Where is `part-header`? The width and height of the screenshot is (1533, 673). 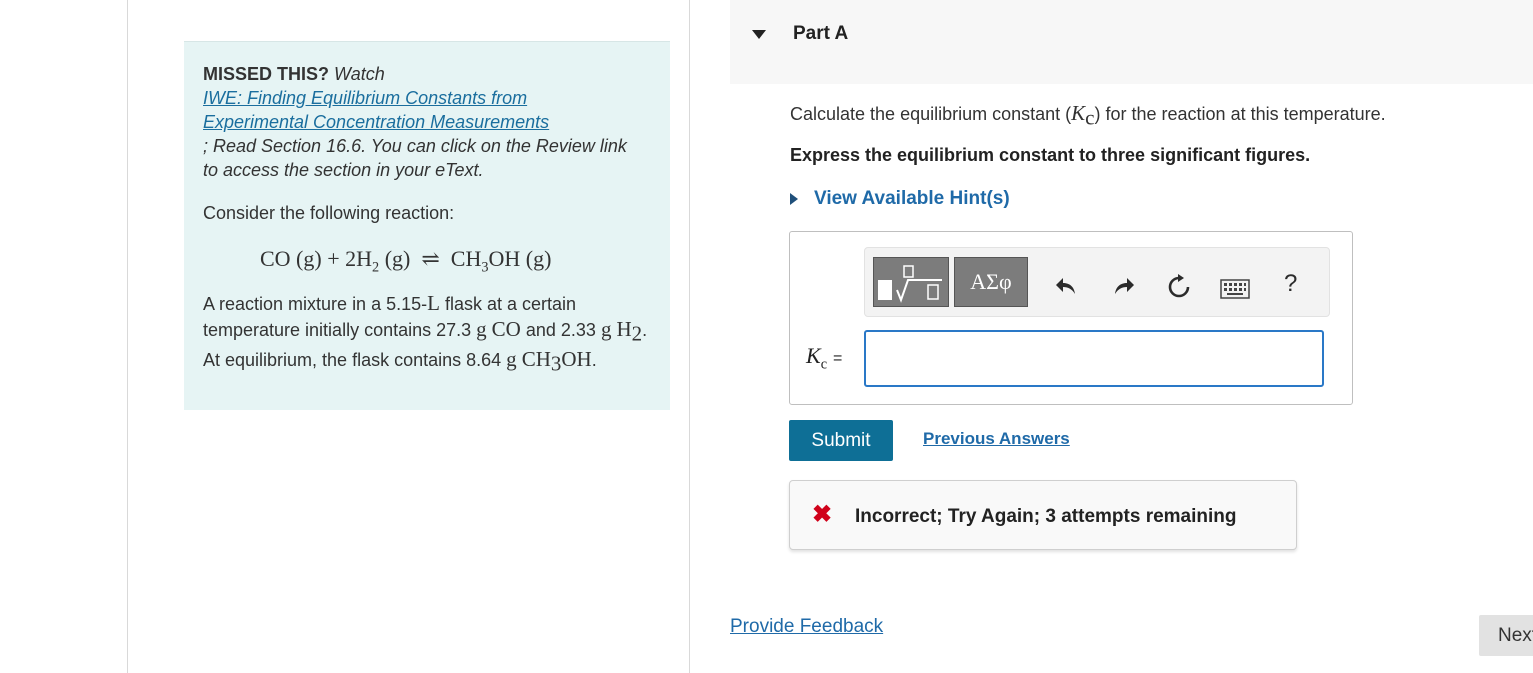 part-header is located at coordinates (1131, 42).